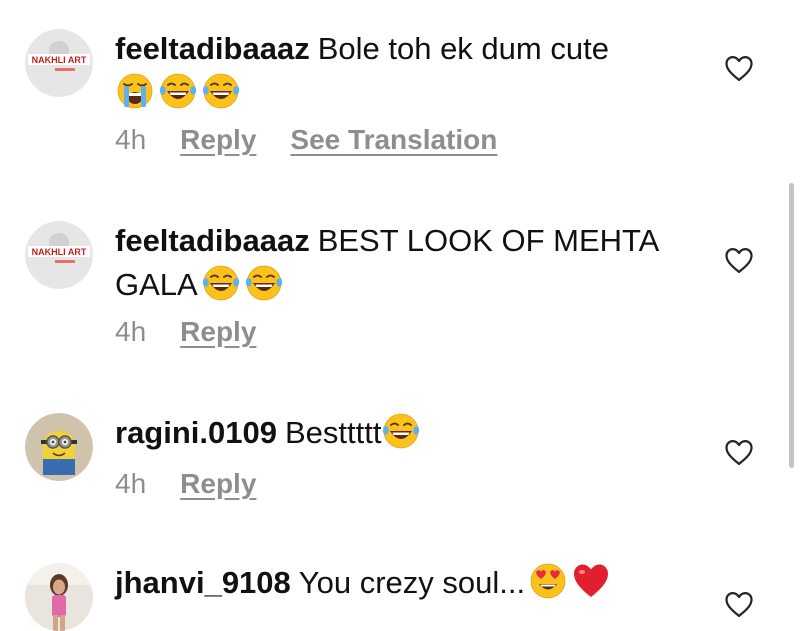  Describe the element at coordinates (333, 432) in the screenshot. I see `comment-text: Besttttt` at that location.